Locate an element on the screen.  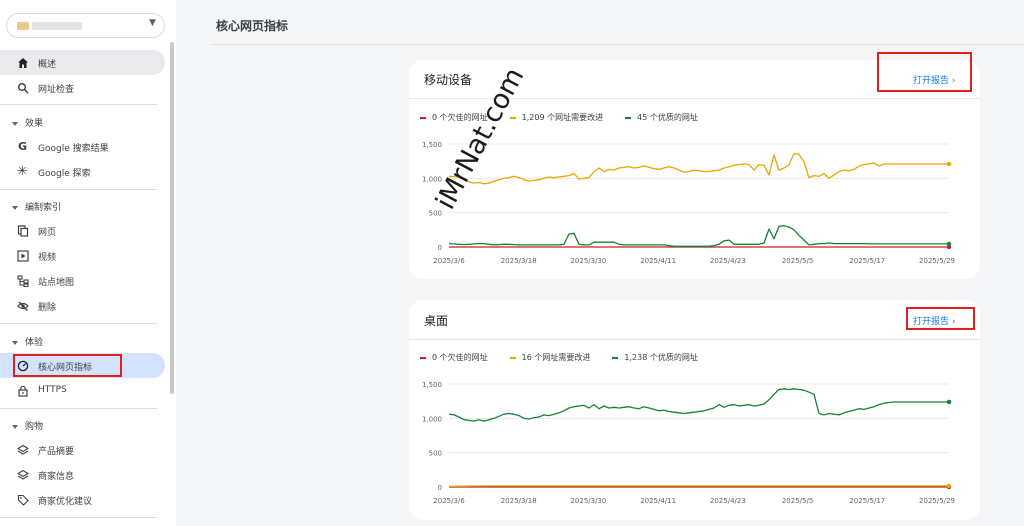
sitemap-icon is located at coordinates (22, 280).